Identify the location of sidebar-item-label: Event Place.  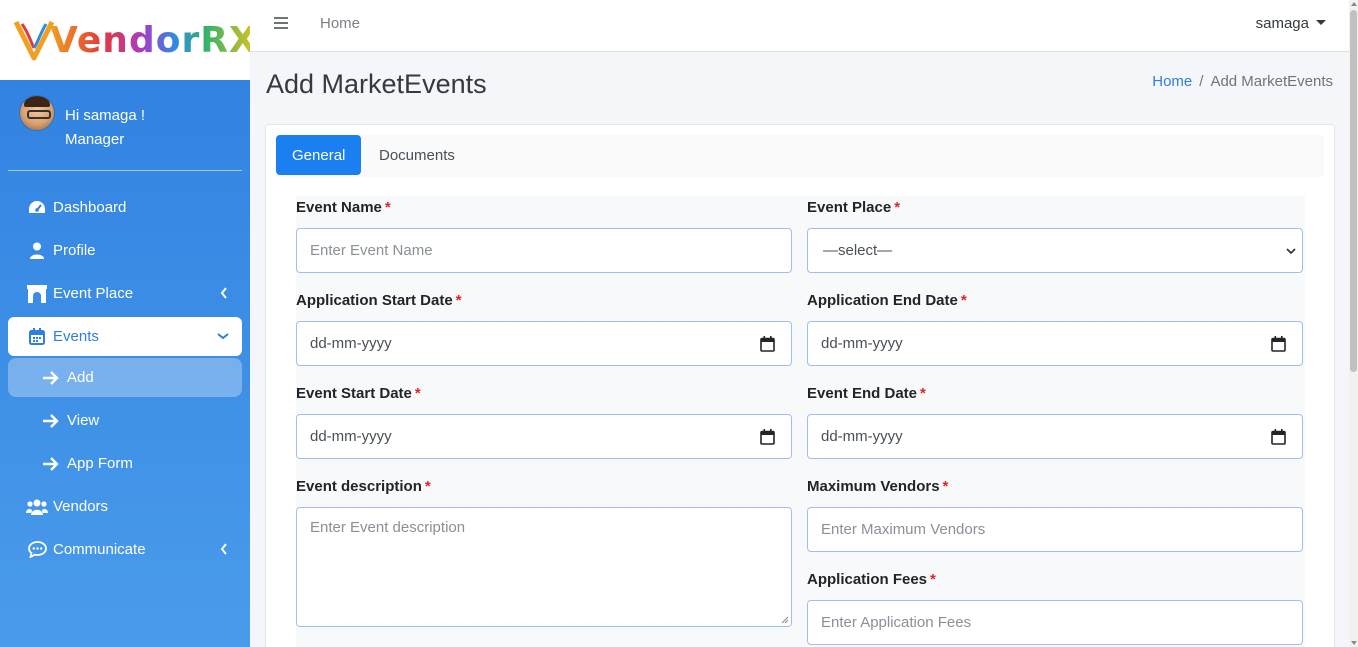
(93, 293).